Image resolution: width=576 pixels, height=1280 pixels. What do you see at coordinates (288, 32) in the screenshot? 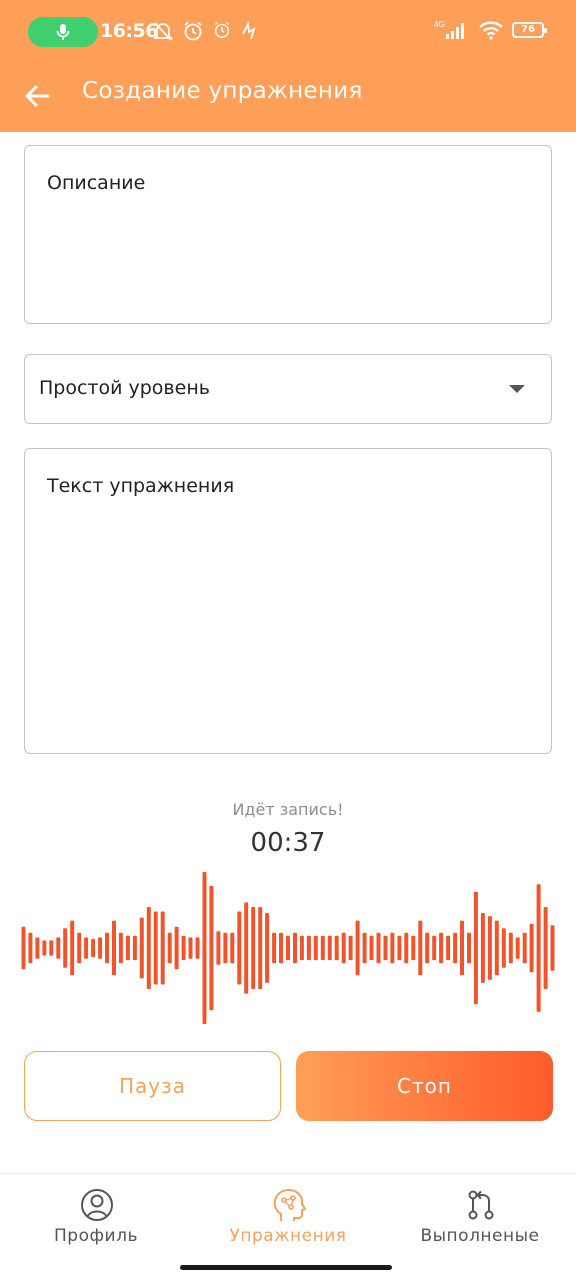
I see `status-bar: 16:56 4G 76` at bounding box center [288, 32].